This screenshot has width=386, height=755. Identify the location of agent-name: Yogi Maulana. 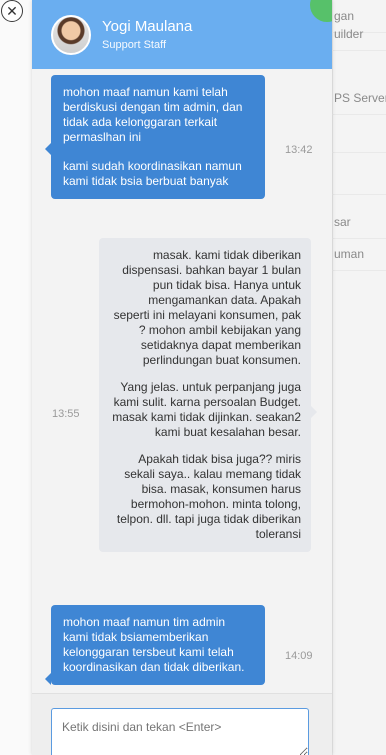
(147, 26).